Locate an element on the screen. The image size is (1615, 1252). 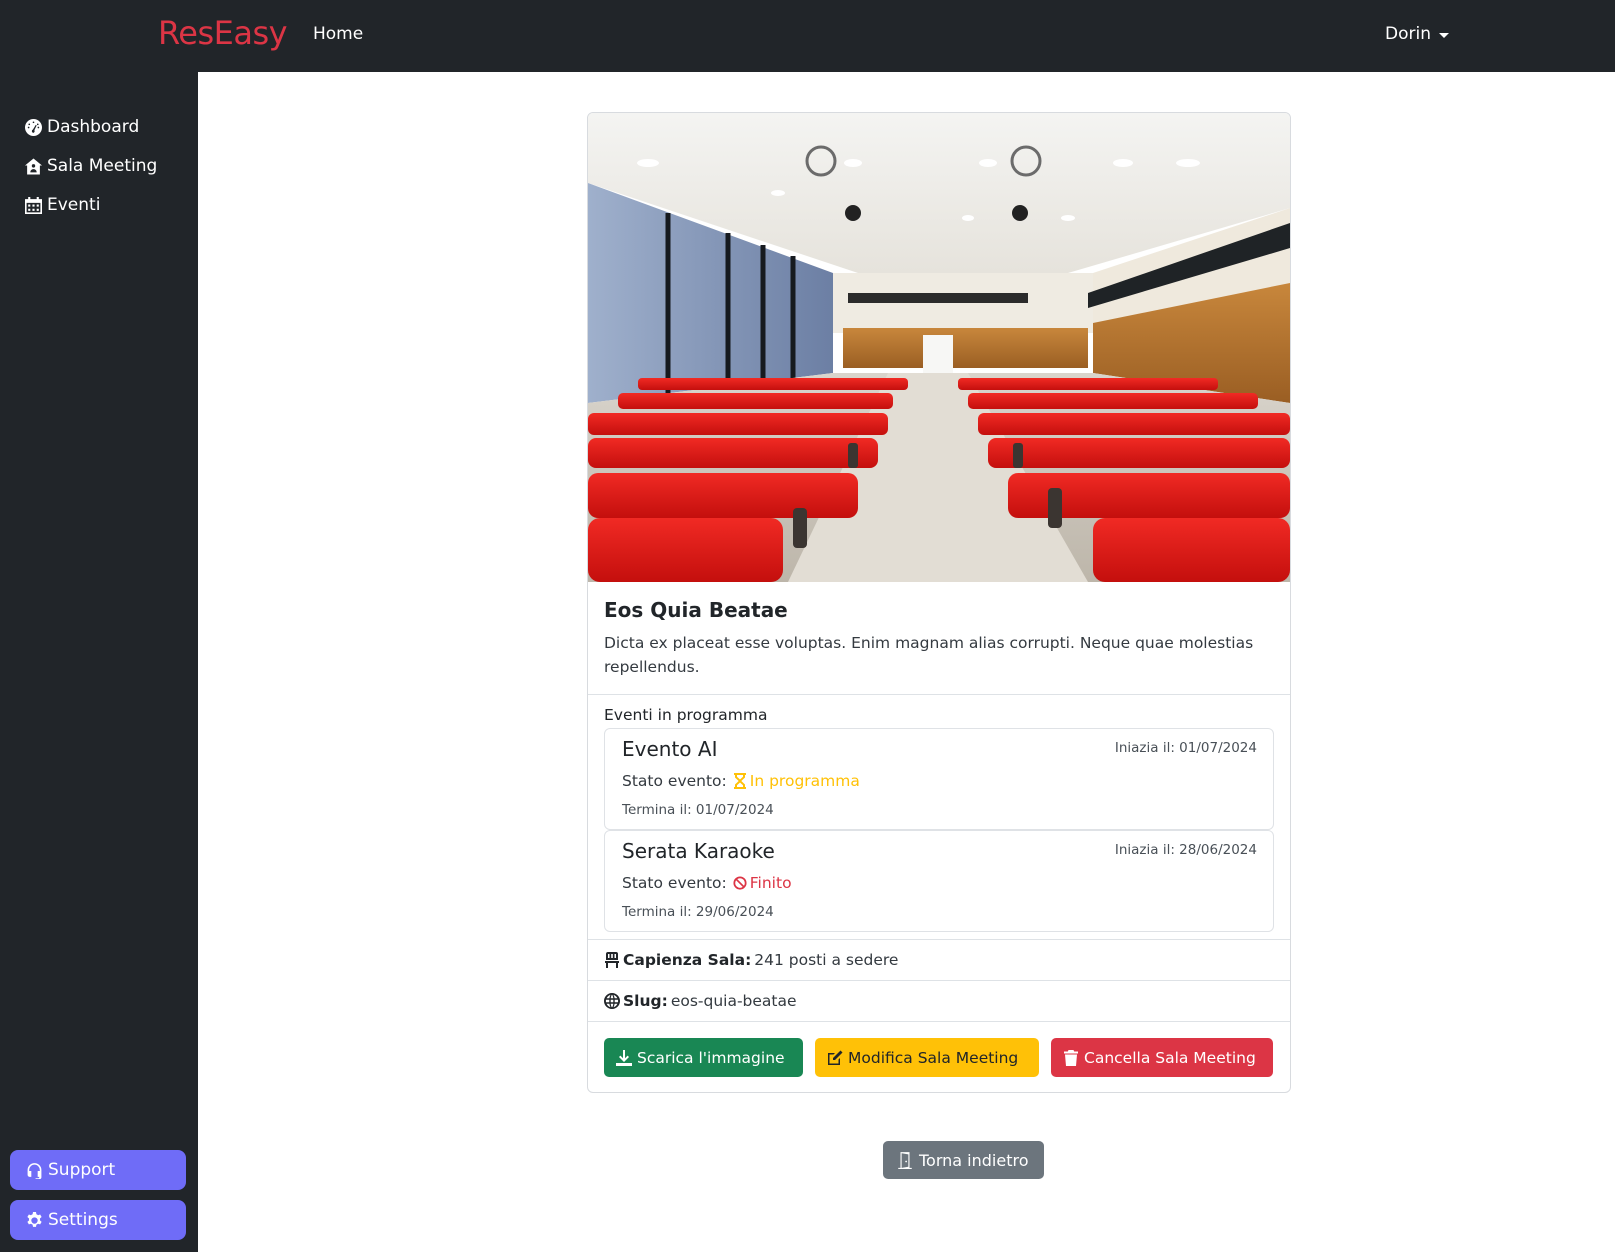
event-end-date: Termina il: 29/06/2024 is located at coordinates (698, 912).